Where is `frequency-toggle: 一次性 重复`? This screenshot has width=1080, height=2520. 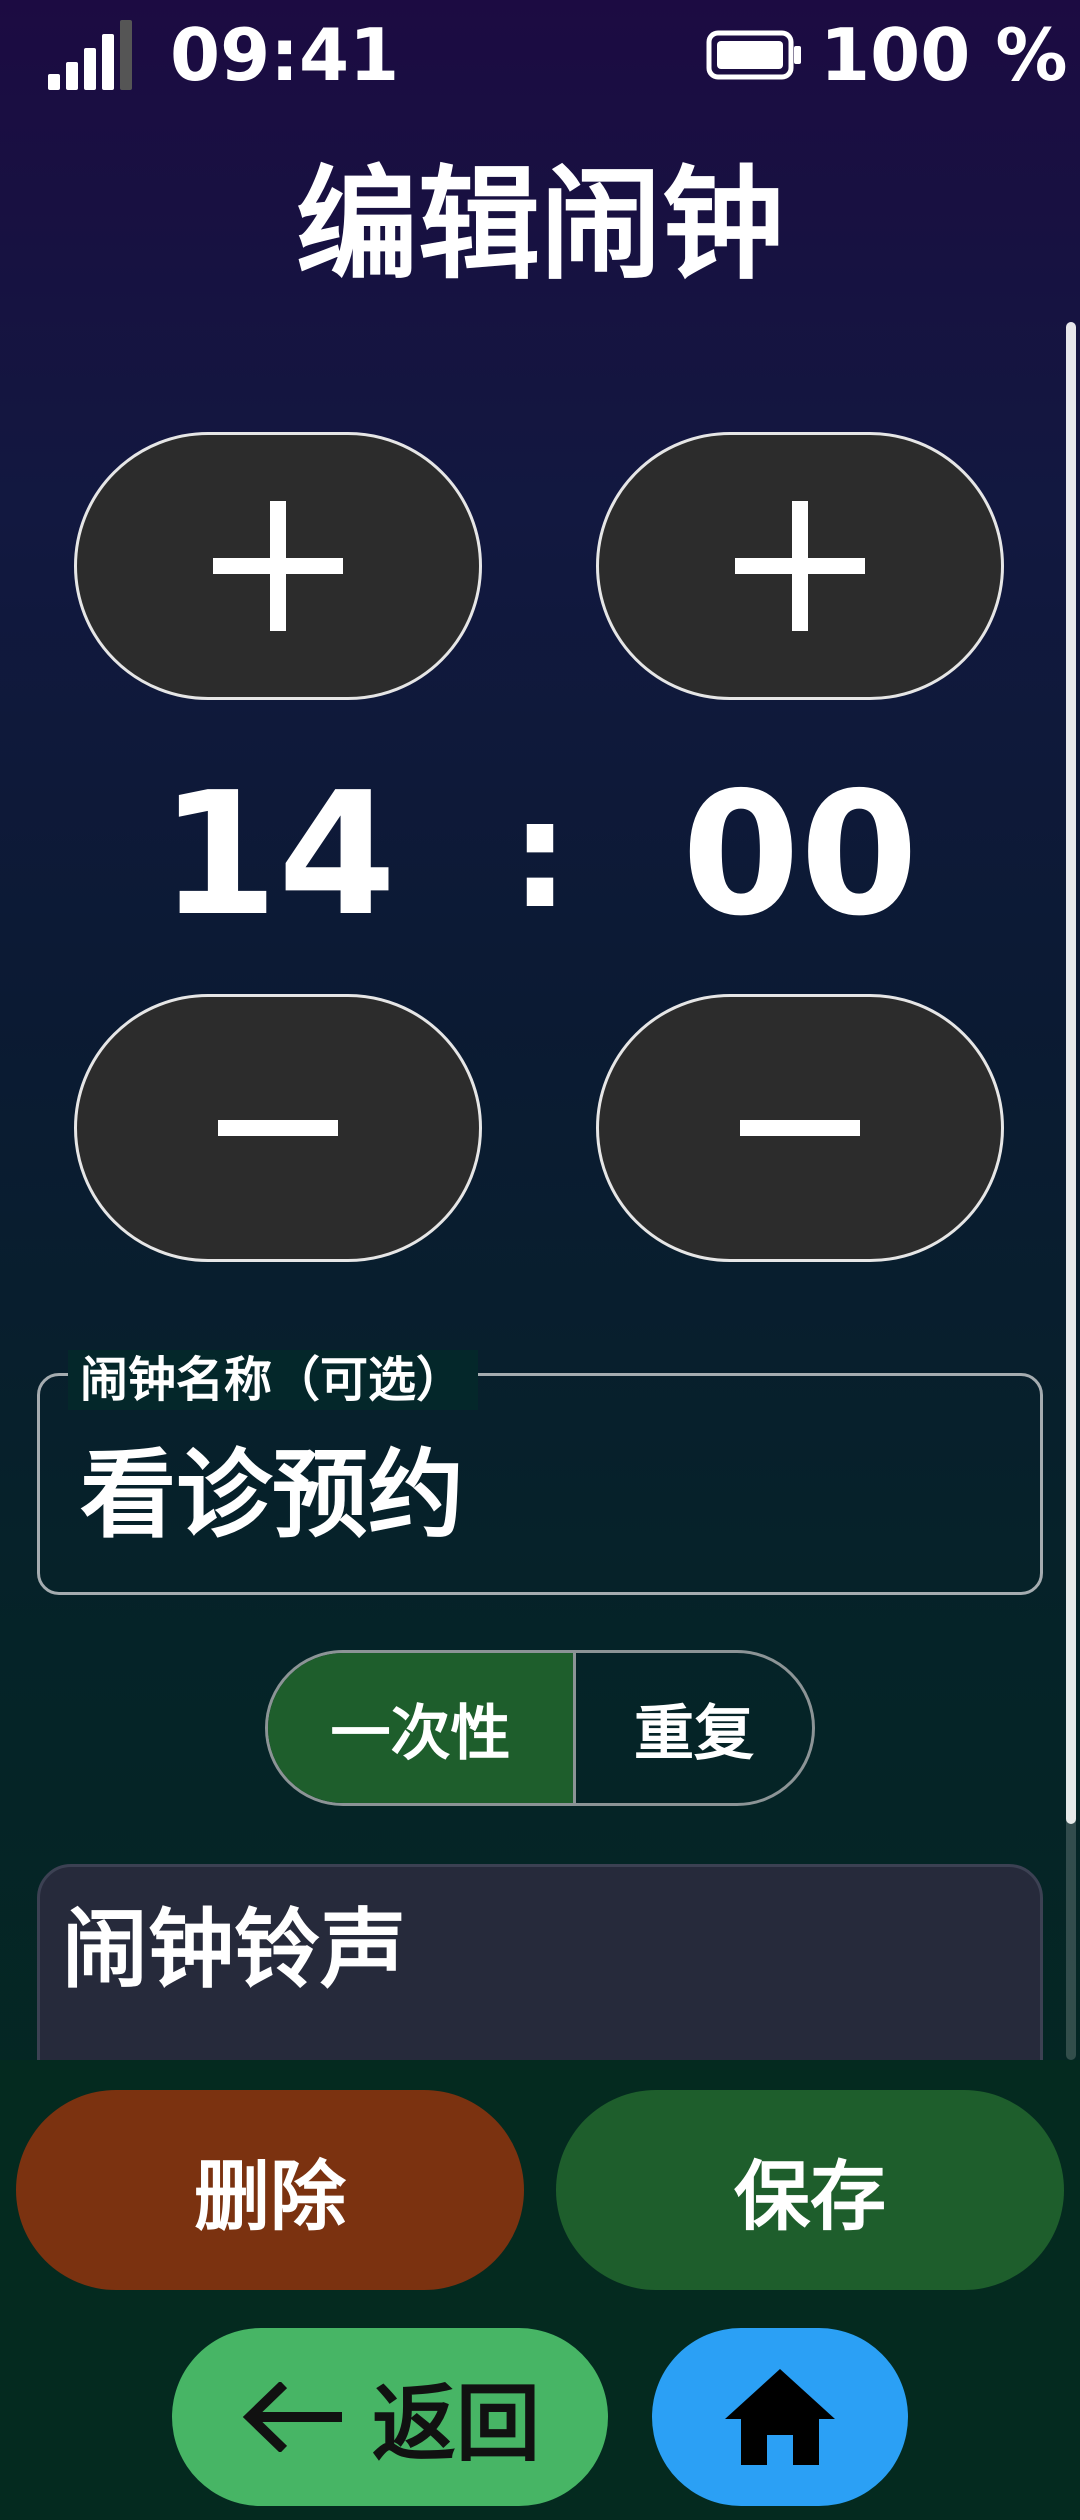 frequency-toggle: 一次性 重复 is located at coordinates (540, 1728).